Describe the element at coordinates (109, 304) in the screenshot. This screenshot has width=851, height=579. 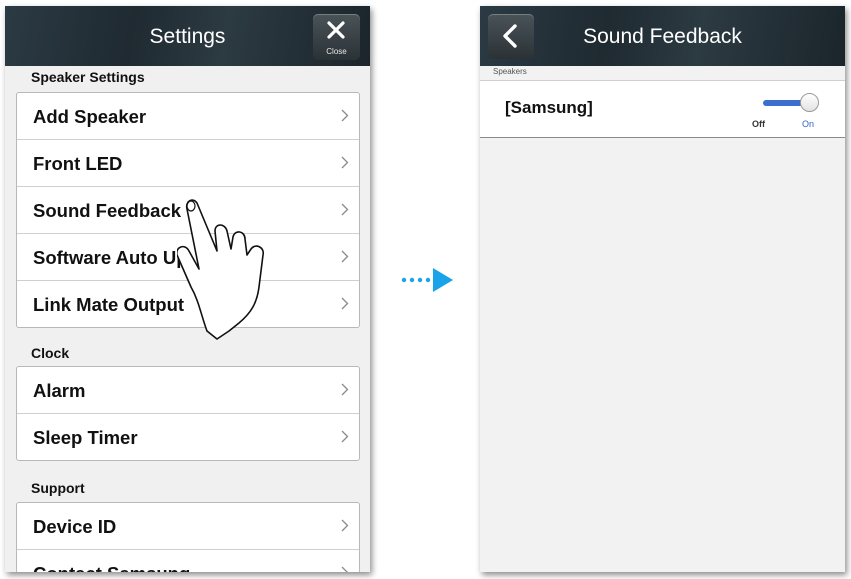
I see `settings-item-label: Link Mate Output` at that location.